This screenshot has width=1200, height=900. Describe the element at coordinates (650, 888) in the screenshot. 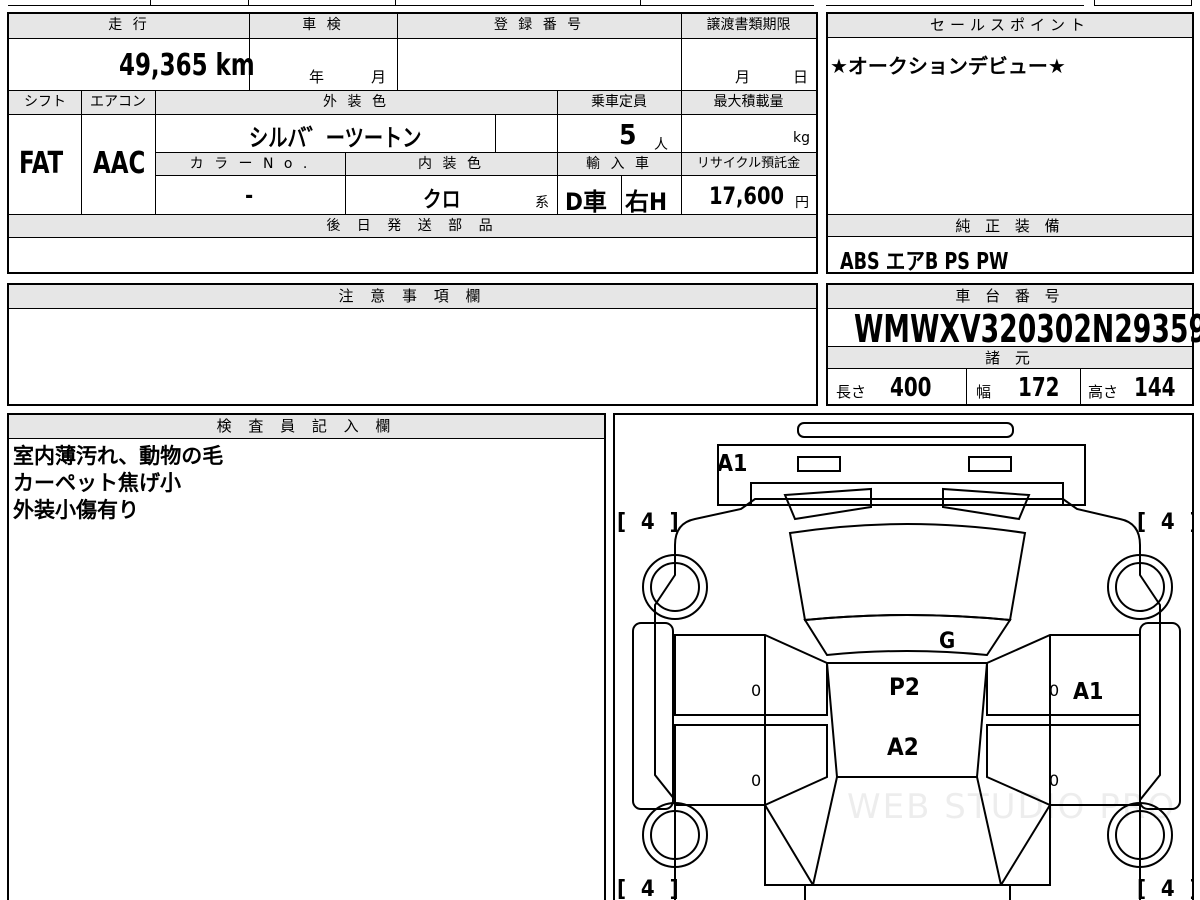

I see `tire-bl-mark: [ 4 ]` at that location.